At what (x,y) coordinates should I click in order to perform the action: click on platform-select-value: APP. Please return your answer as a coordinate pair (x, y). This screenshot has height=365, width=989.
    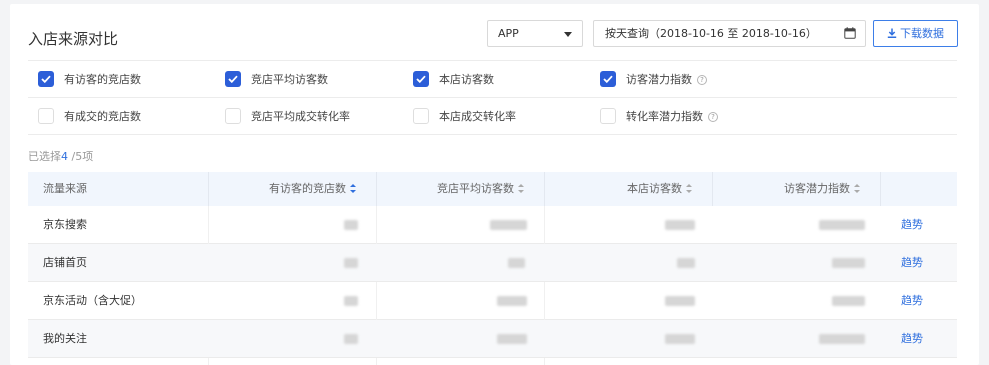
    Looking at the image, I should click on (508, 33).